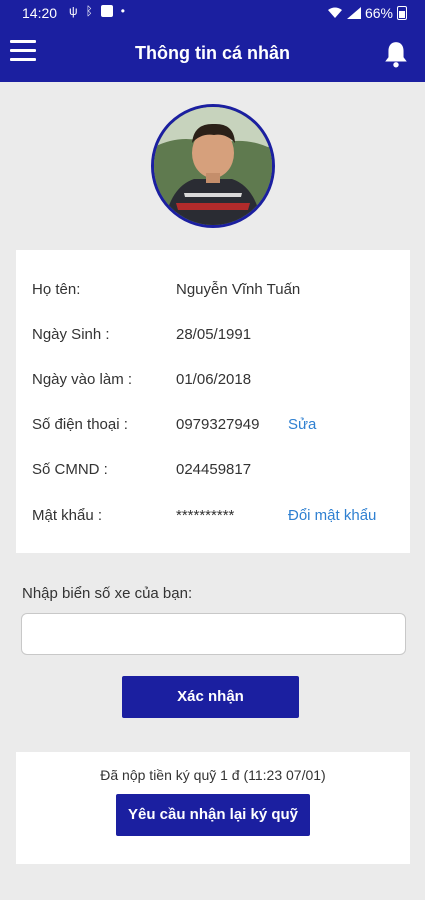 This screenshot has width=425, height=900. I want to click on birth-date-label: Ngày Sinh :, so click(71, 334).